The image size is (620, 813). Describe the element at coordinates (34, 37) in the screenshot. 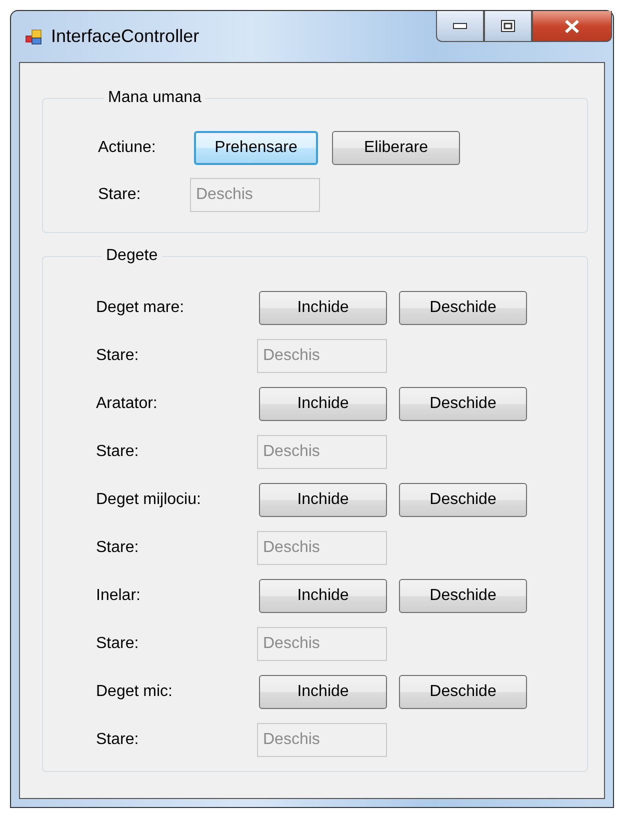

I see `app-icon` at that location.